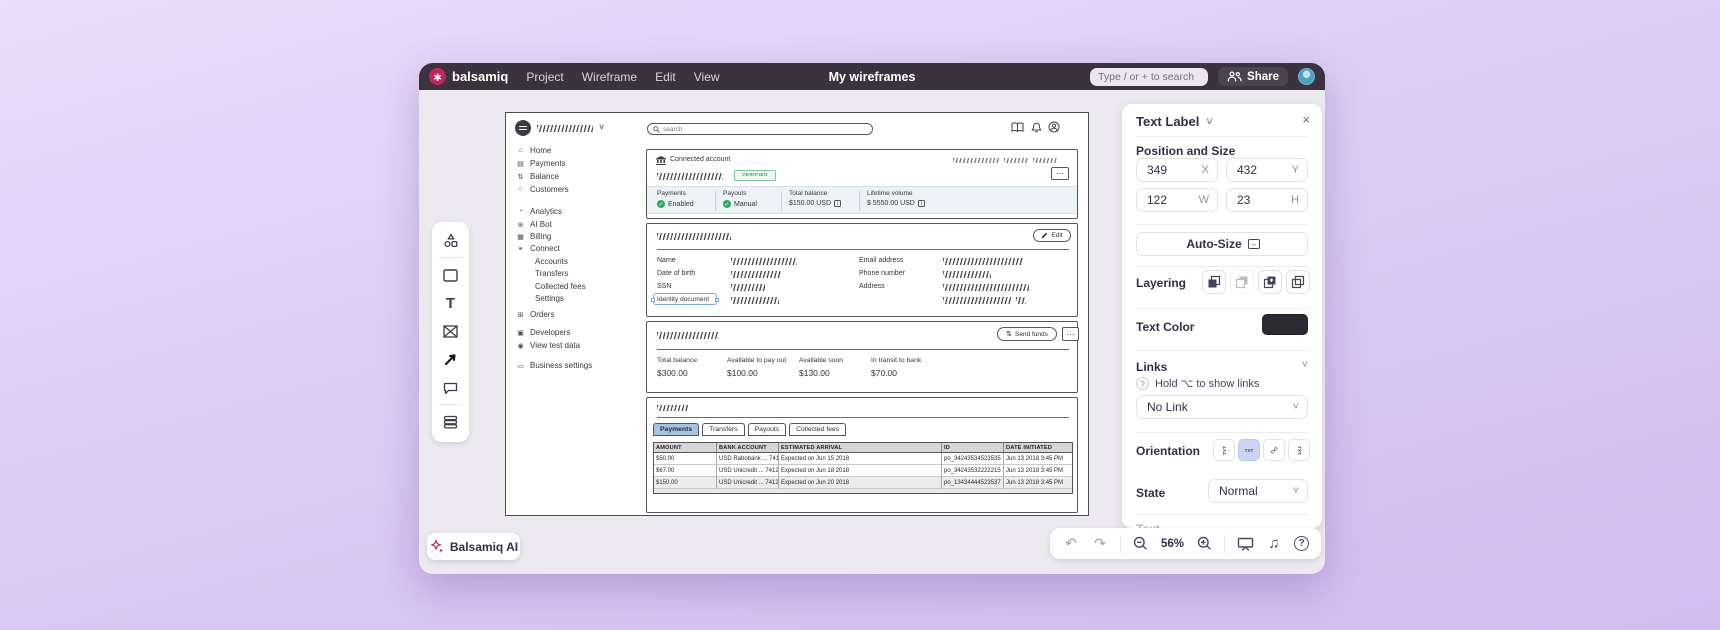  Describe the element at coordinates (1224, 450) in the screenshot. I see `orientation-vertical-up-button: TXT` at that location.